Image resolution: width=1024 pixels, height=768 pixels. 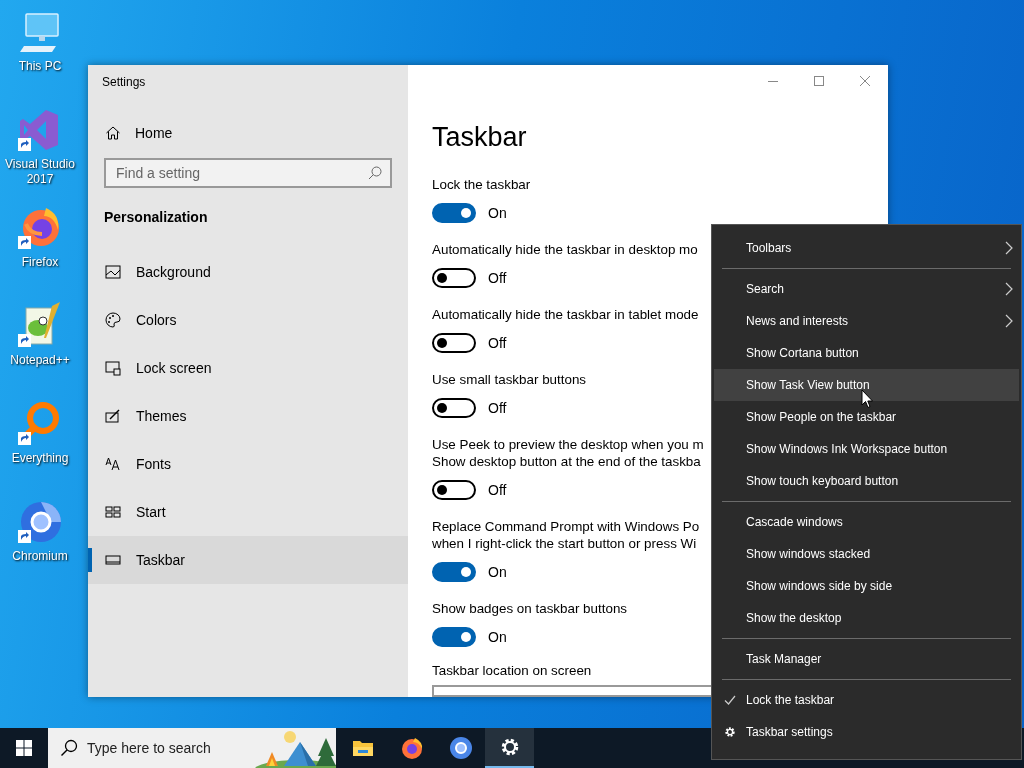 I want to click on setting-label: Use Peek to preview the desktop when you m, so click(x=568, y=444).